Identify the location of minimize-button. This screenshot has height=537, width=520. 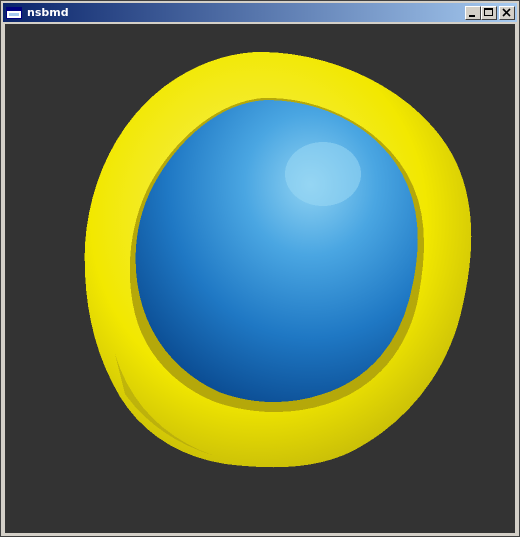
(473, 13).